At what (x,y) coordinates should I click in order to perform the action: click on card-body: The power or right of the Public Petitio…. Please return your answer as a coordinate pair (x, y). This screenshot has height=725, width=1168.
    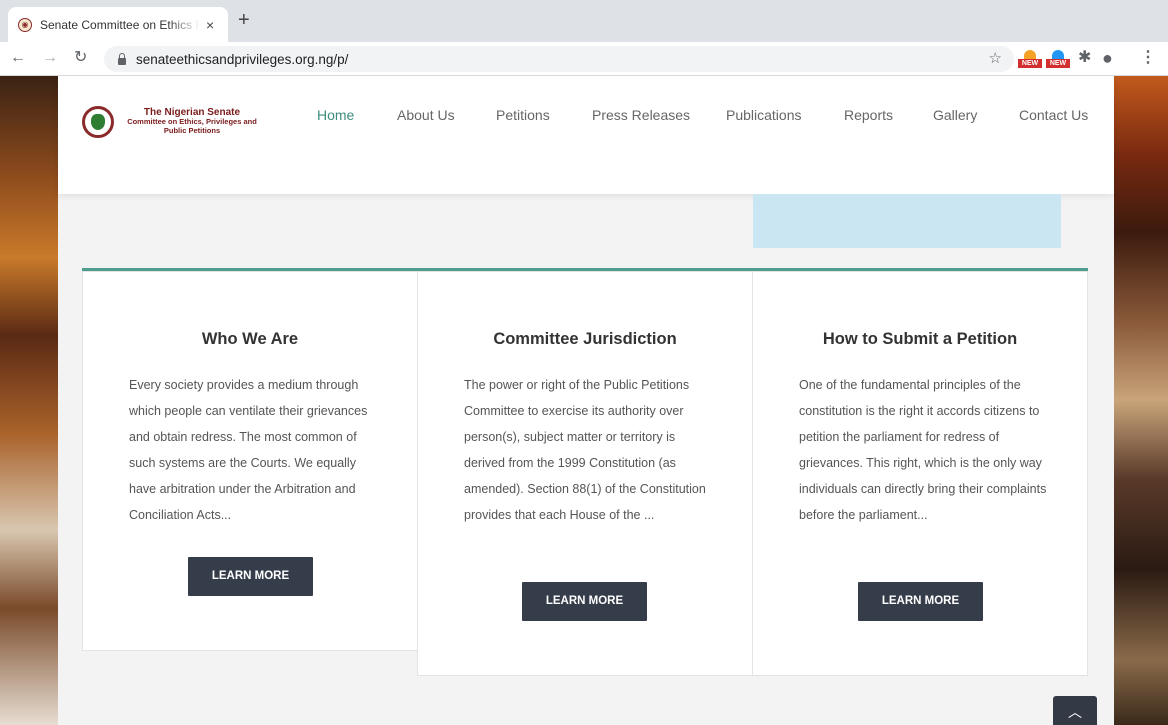
    Looking at the image, I should click on (585, 450).